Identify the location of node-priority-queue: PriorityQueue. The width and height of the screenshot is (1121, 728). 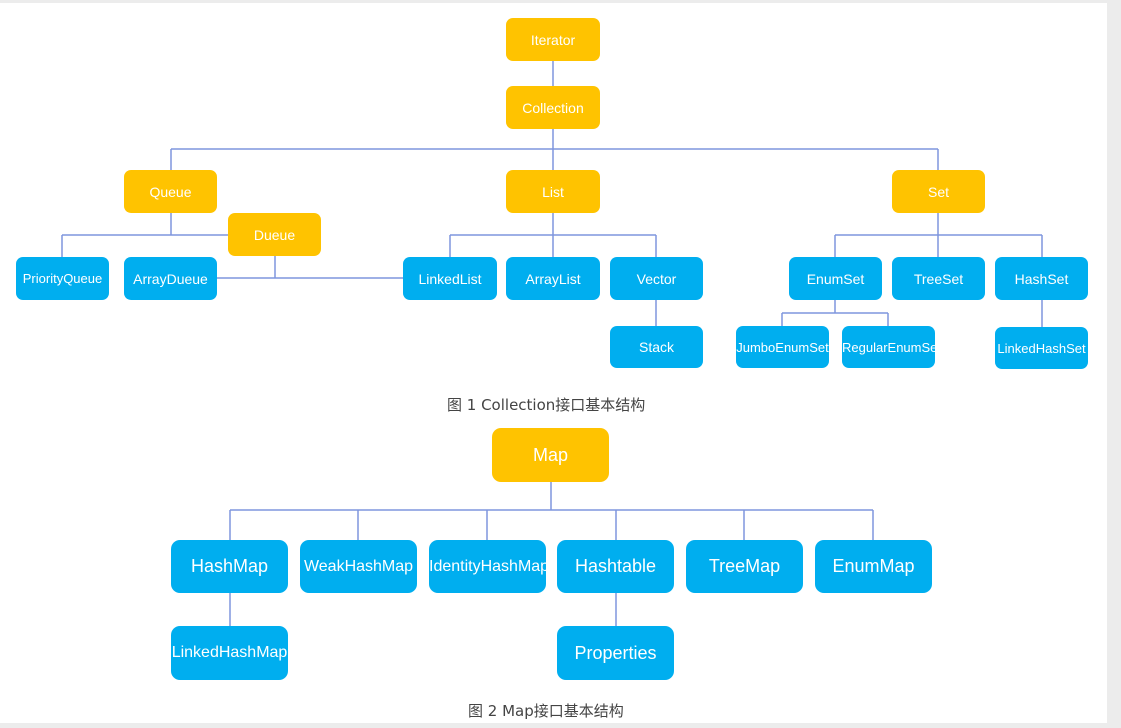
(62, 278).